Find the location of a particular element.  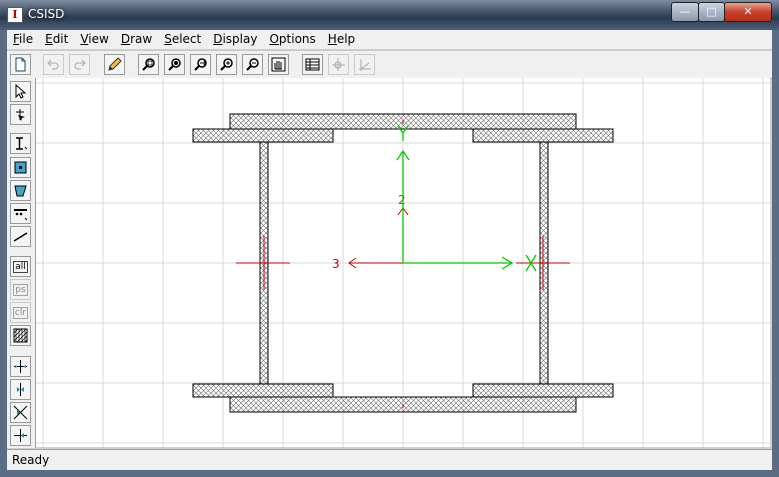

menu-select: Select is located at coordinates (182, 38).